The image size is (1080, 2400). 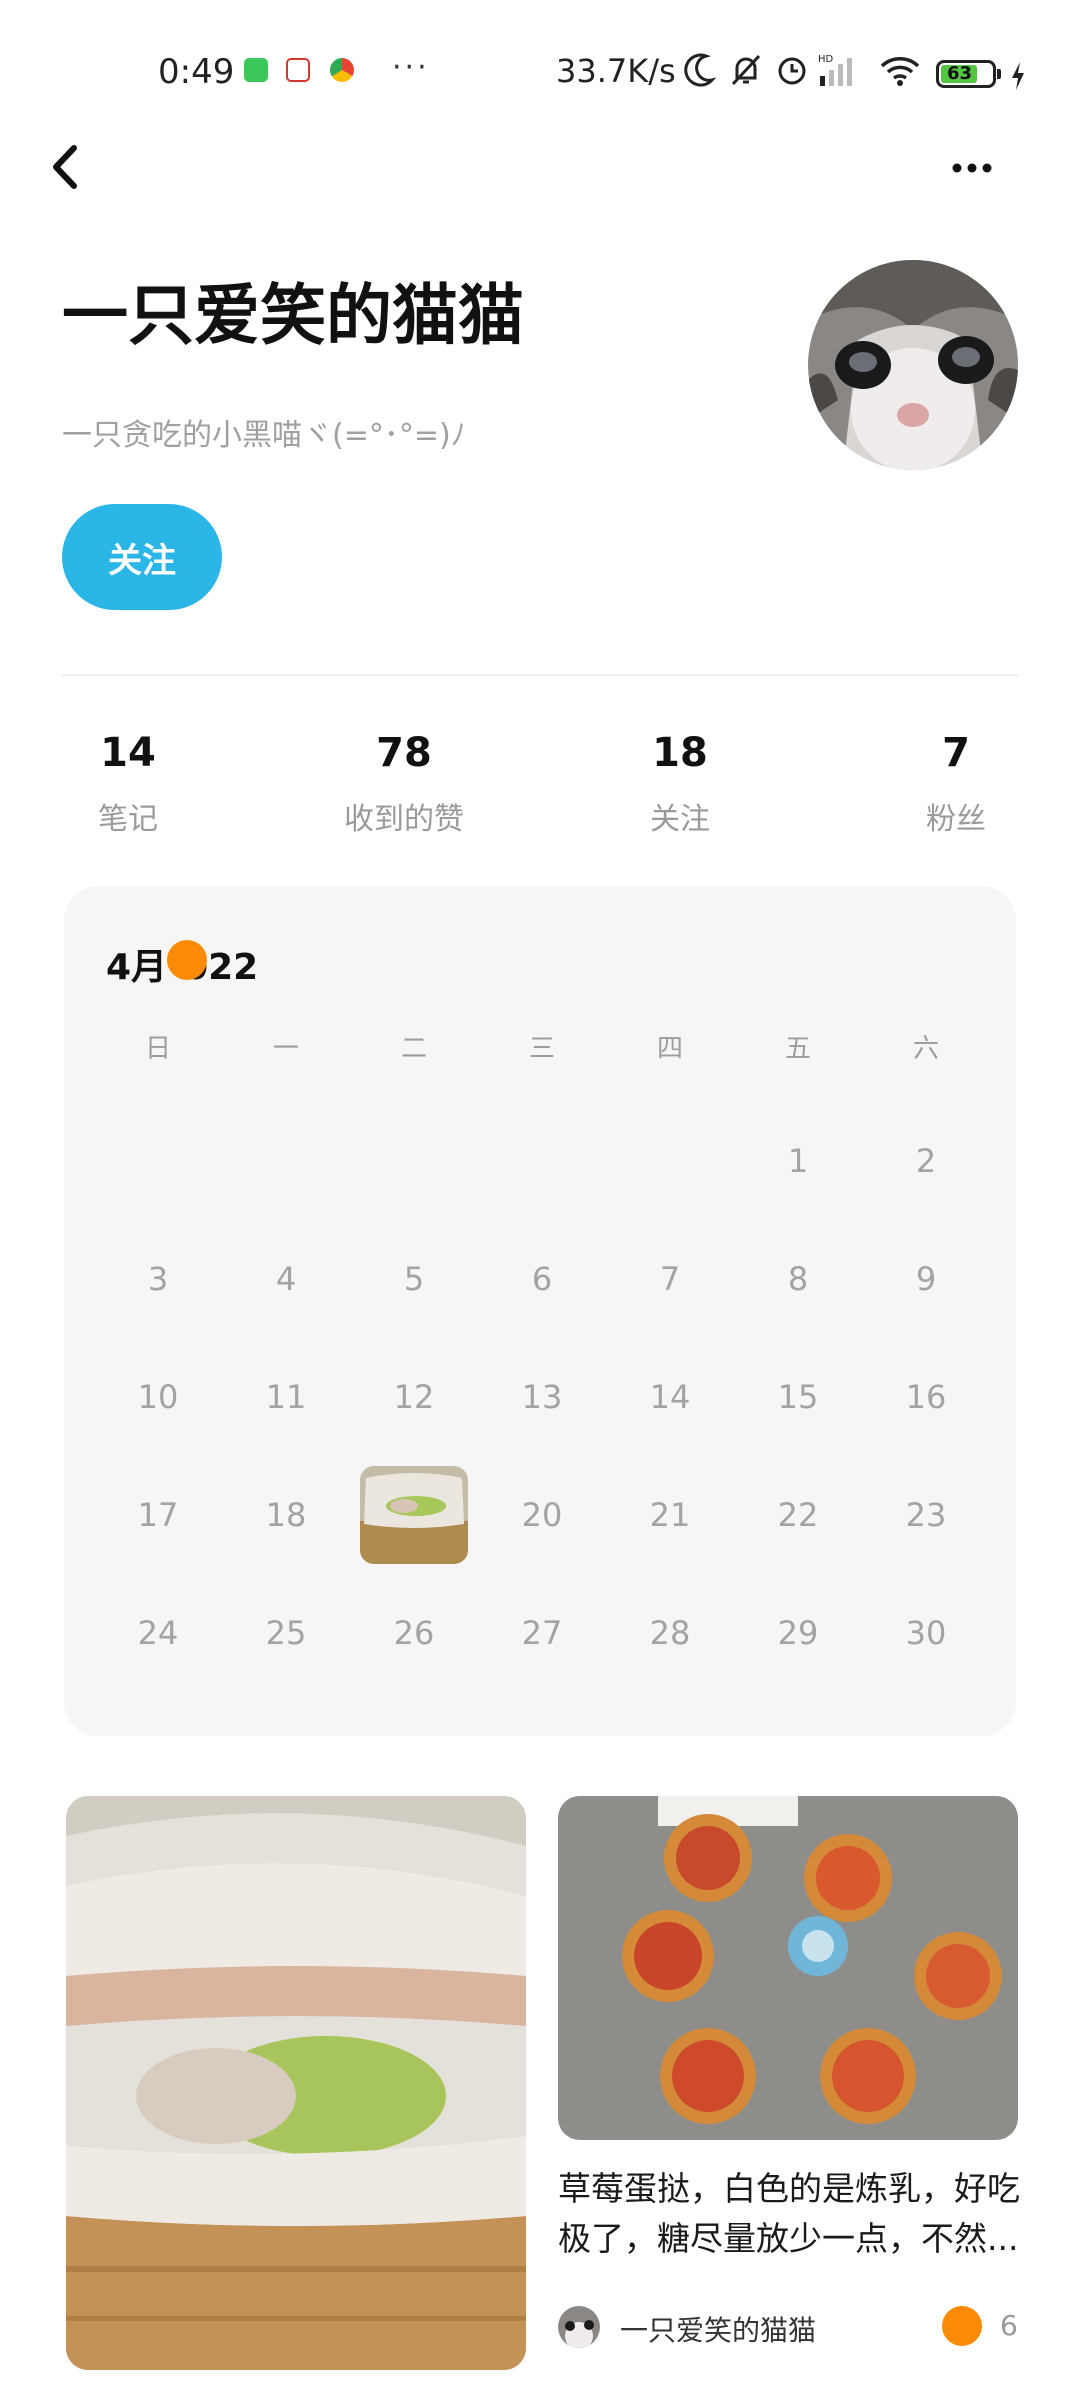 I want to click on wifi-icon, so click(x=900, y=71).